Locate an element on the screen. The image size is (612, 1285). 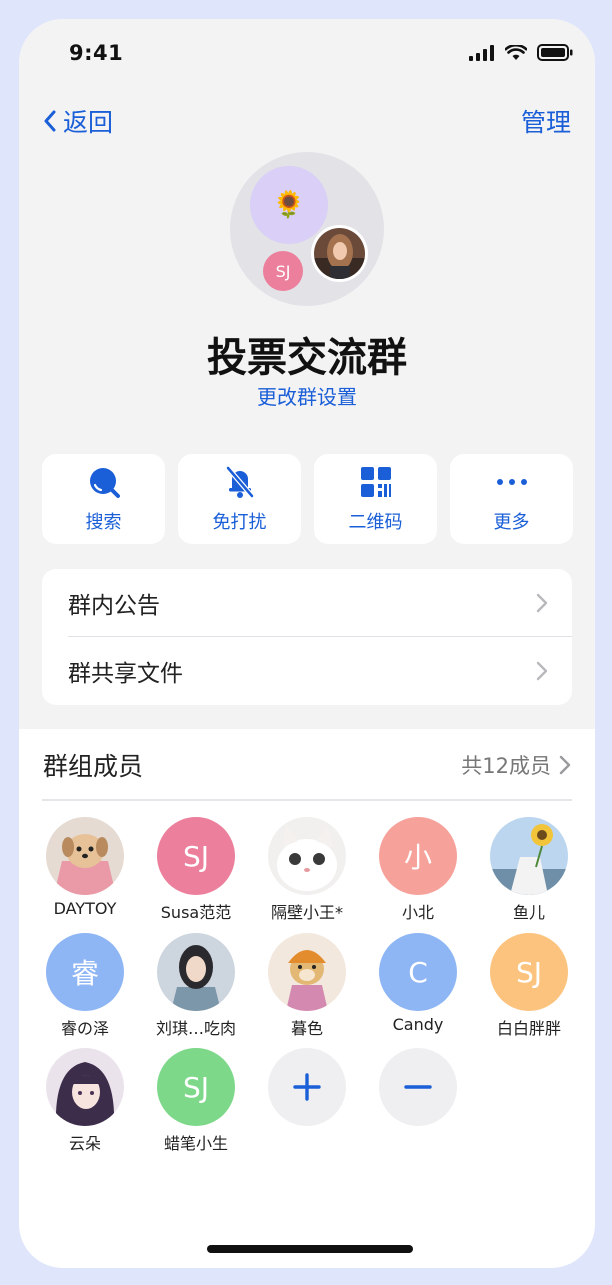
search-icon is located at coordinates (104, 483).